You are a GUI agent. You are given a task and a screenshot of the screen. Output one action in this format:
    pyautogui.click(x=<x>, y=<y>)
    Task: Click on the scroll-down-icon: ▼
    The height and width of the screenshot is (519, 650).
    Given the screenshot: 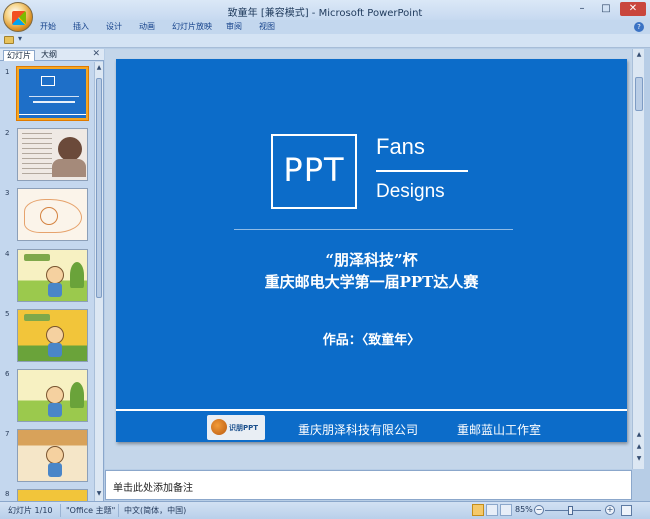 What is the action you would take?
    pyautogui.click(x=99, y=493)
    